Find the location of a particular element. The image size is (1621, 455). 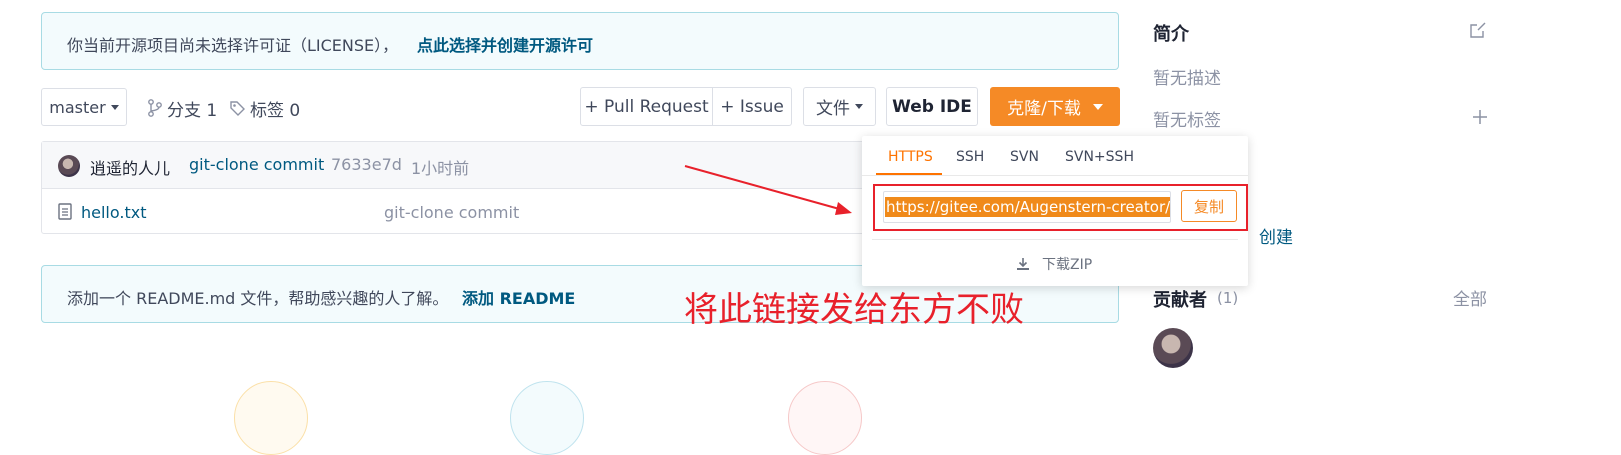

no-tags: 暂无标签 is located at coordinates (1187, 121).